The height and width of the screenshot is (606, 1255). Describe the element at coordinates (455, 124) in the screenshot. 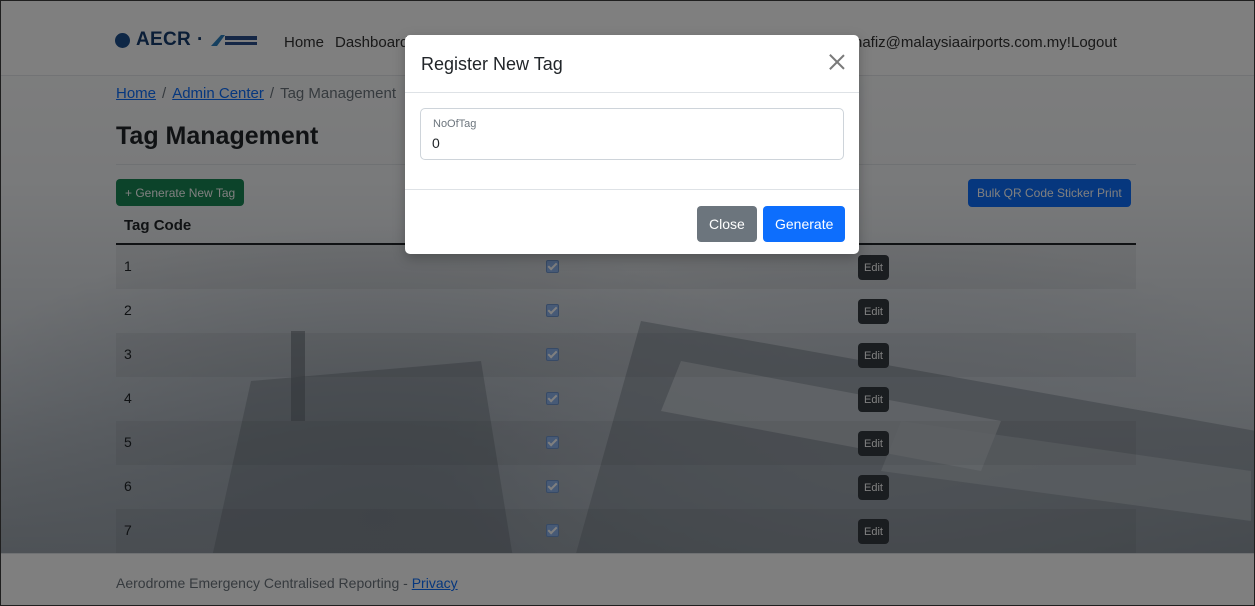

I see `no-of-tag-label: NoOfTag` at that location.